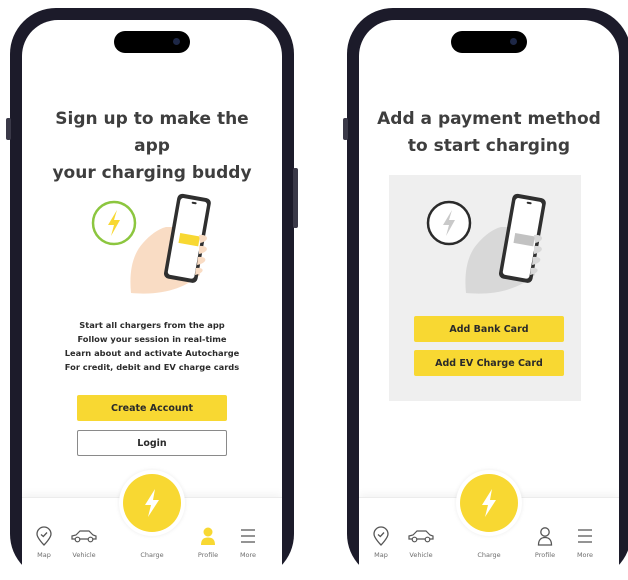 This screenshot has height=580, width=628. What do you see at coordinates (489, 146) in the screenshot?
I see `payment-title-line2: to start charging` at bounding box center [489, 146].